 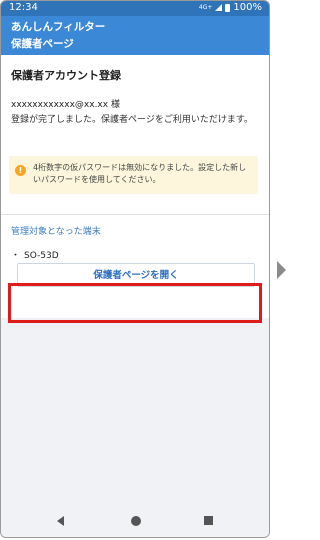 I want to click on home-icon, so click(x=136, y=521).